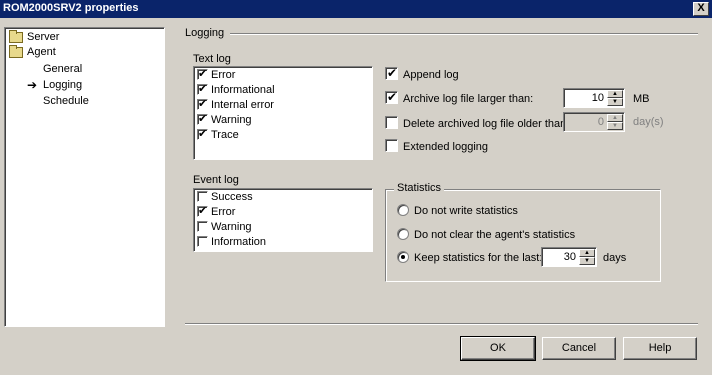 The height and width of the screenshot is (375, 712). What do you see at coordinates (615, 258) in the screenshot?
I see `statistics-days-unit: days` at bounding box center [615, 258].